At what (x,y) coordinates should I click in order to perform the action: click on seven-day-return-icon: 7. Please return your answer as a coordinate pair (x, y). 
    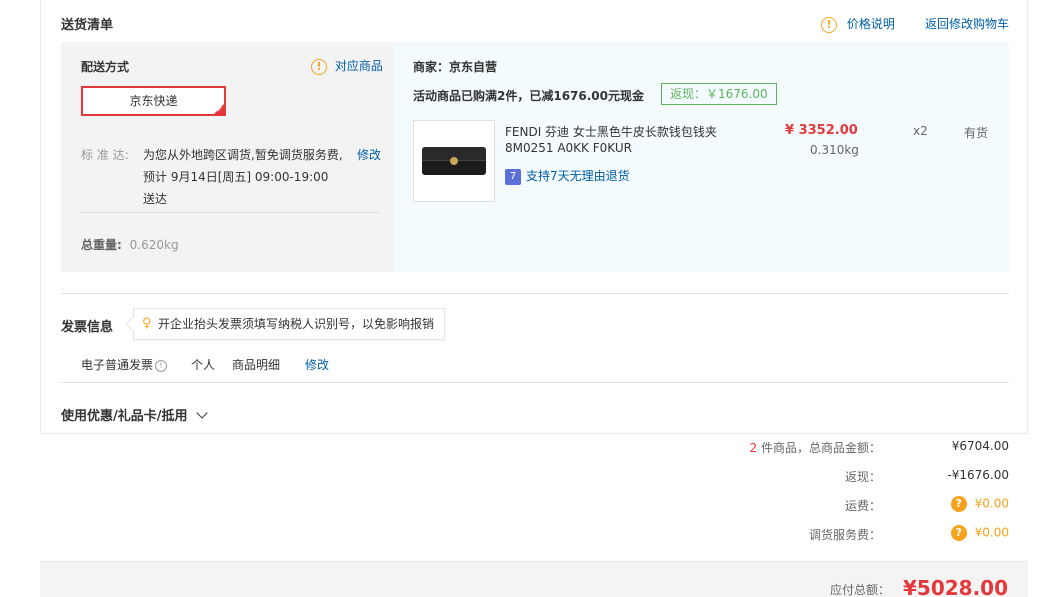
    Looking at the image, I should click on (513, 176).